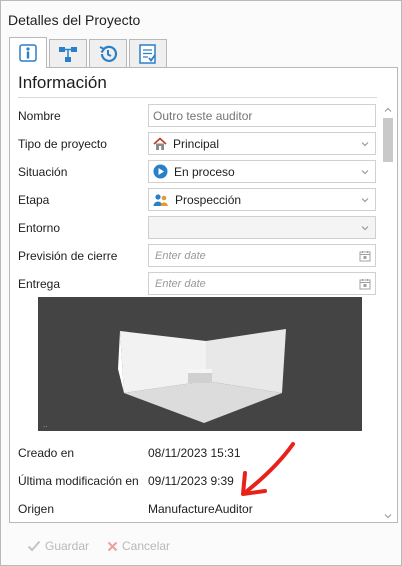  Describe the element at coordinates (262, 255) in the screenshot. I see `prevision-date-field: Enter date` at that location.